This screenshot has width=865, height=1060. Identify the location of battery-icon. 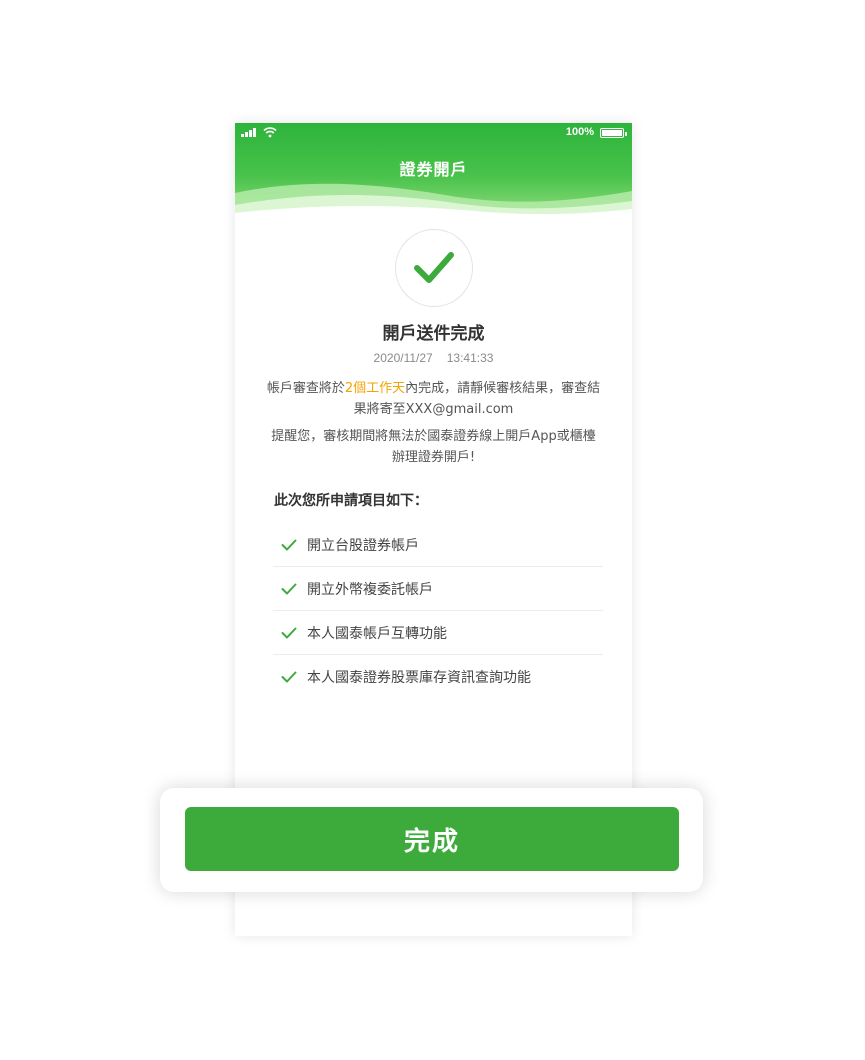
(613, 133).